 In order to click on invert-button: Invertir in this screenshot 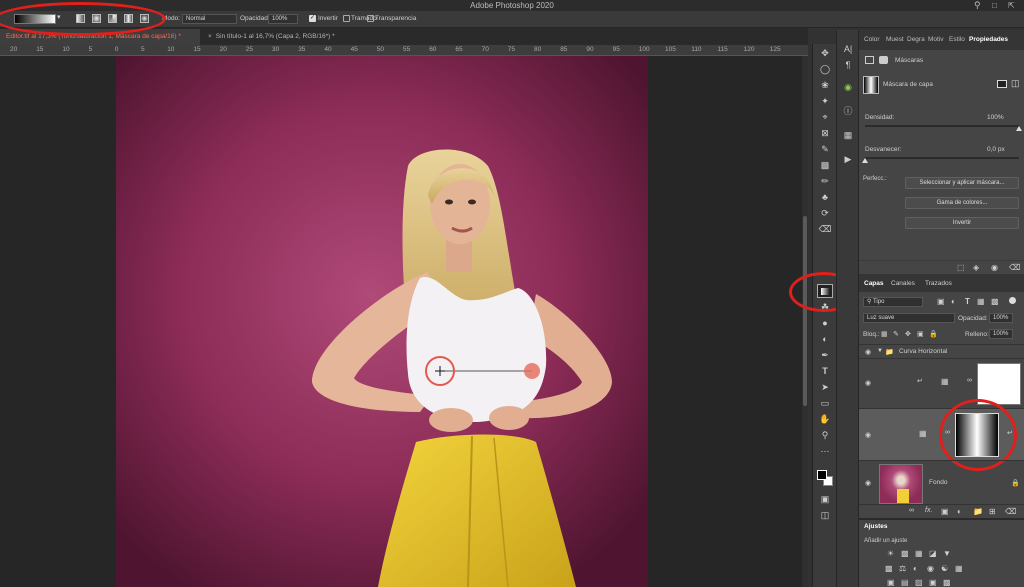, I will do `click(962, 223)`.